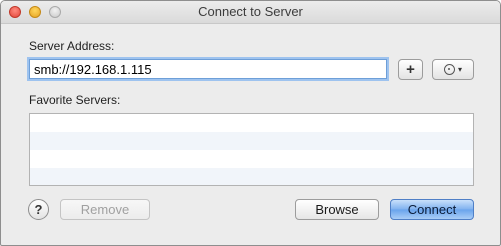 The height and width of the screenshot is (246, 501). Describe the element at coordinates (72, 46) in the screenshot. I see `server-address-label: Server Address:` at that location.